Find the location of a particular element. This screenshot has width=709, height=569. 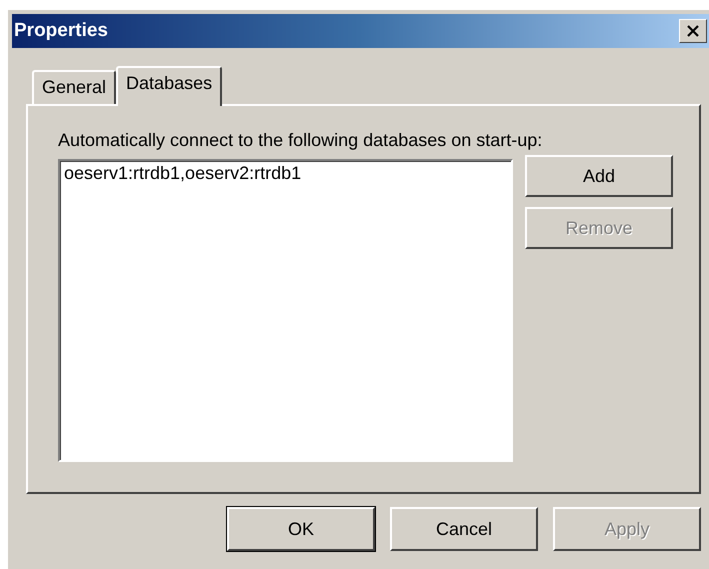

close-button is located at coordinates (693, 31).